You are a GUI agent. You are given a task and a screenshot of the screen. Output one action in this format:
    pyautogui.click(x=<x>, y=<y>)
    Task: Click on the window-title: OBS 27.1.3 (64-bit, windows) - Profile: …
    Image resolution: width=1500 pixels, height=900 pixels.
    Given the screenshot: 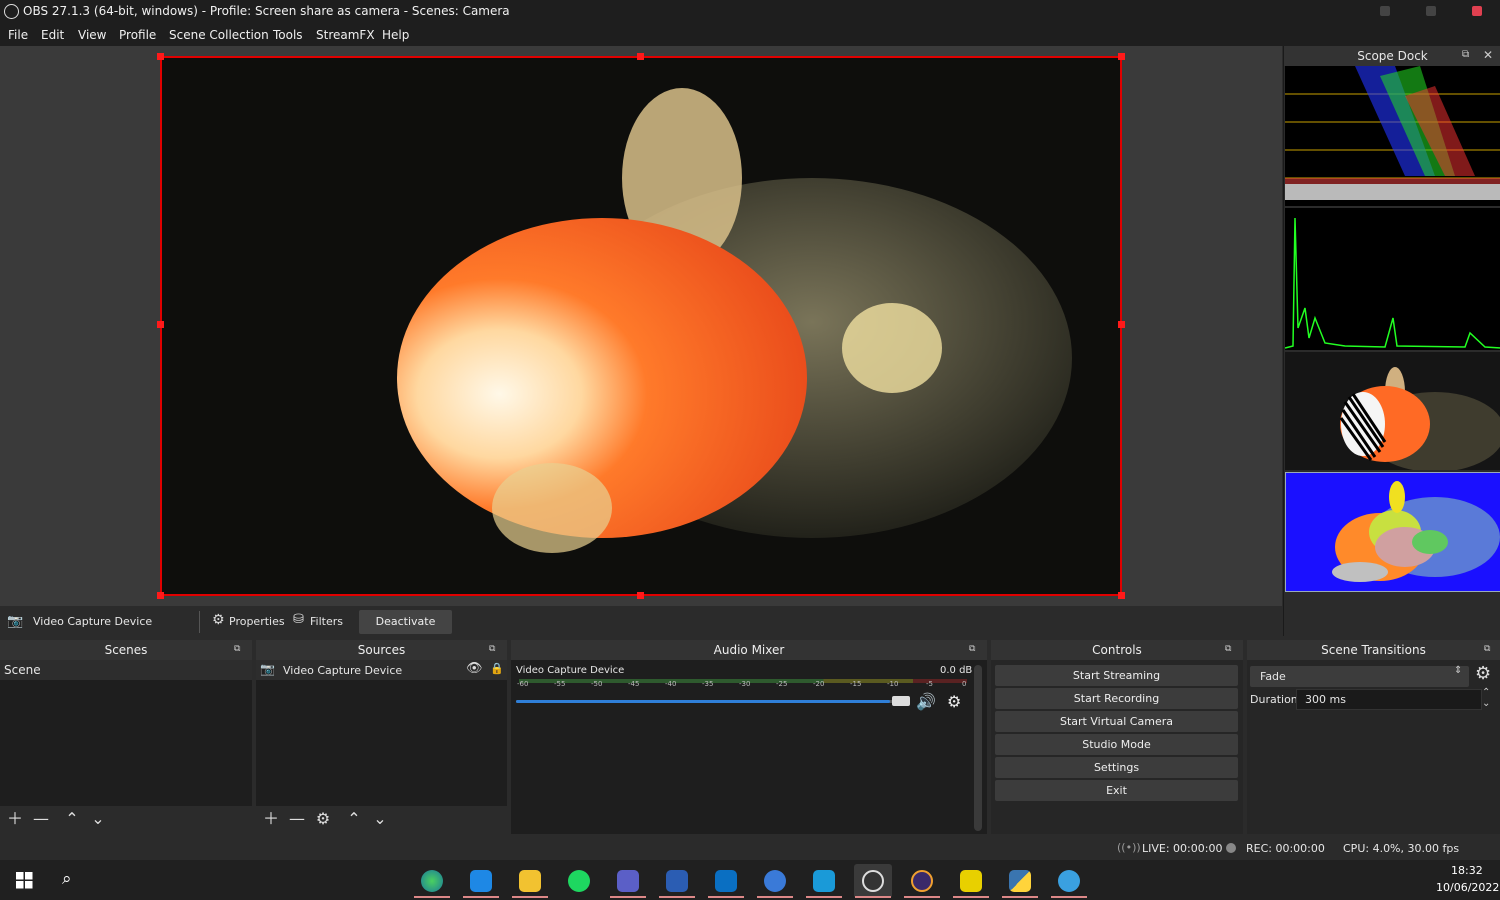 What is the action you would take?
    pyautogui.click(x=266, y=11)
    